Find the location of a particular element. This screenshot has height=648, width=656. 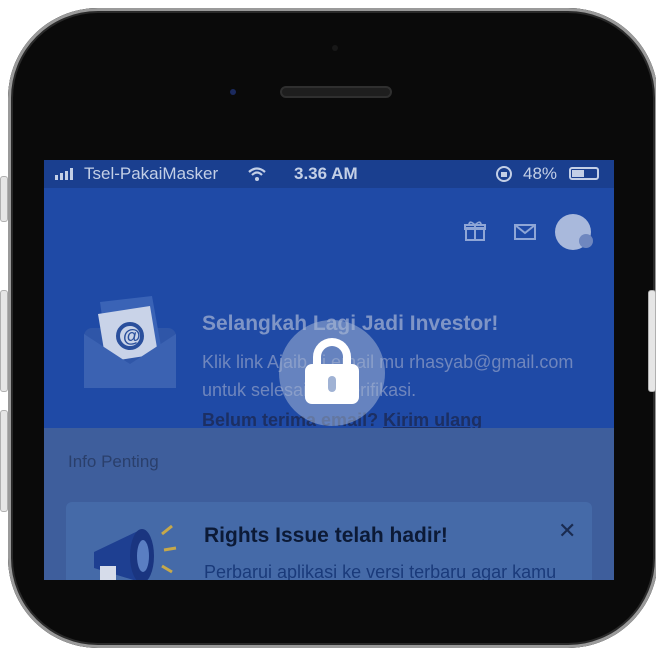

avatar is located at coordinates (574, 232).